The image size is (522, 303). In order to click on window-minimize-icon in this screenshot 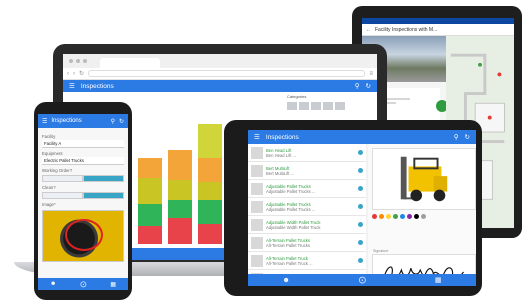, I will do `click(78, 61)`.